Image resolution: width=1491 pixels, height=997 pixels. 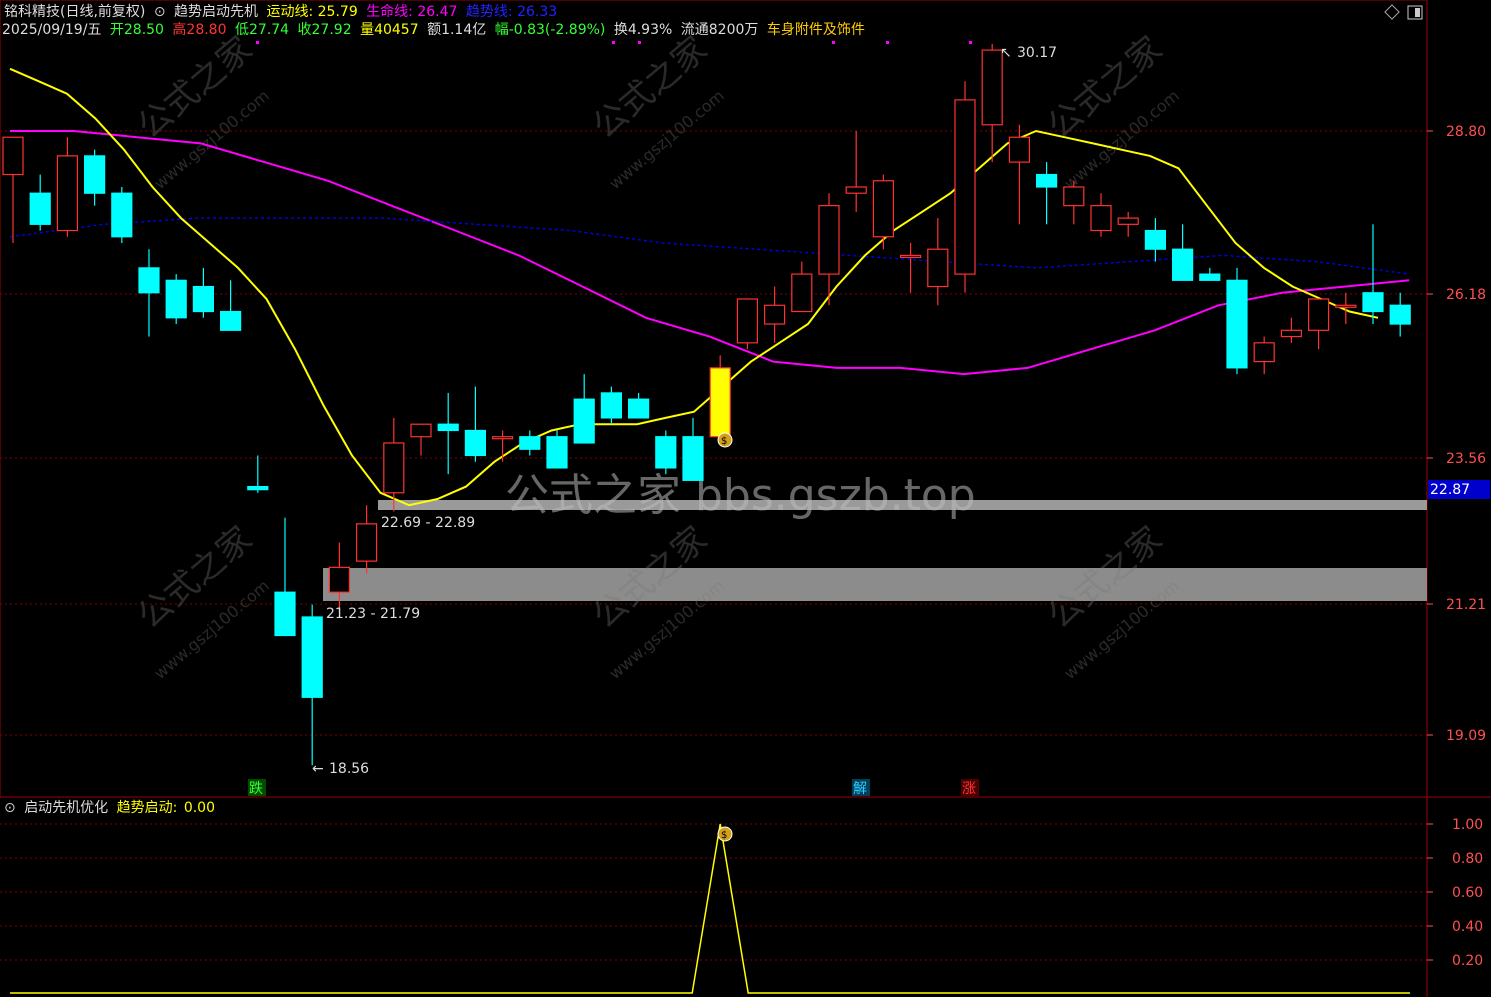 I want to click on zone-lower-label: 21.23 - 21.79, so click(x=373, y=614).